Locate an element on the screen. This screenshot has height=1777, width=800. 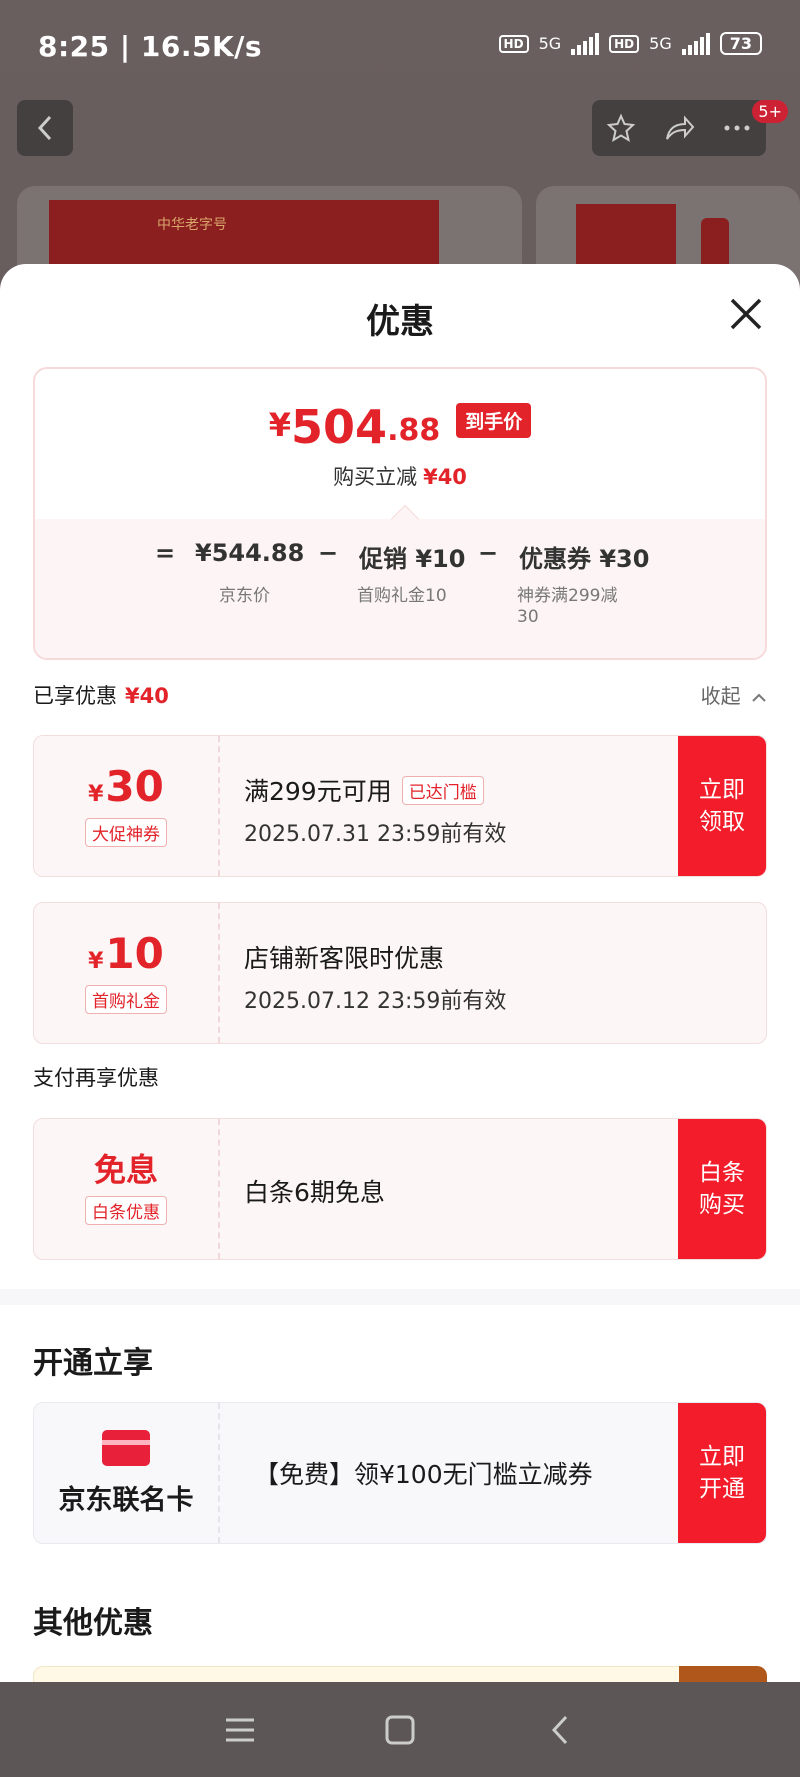
coupon-condition: 满299元可用 is located at coordinates (318, 791).